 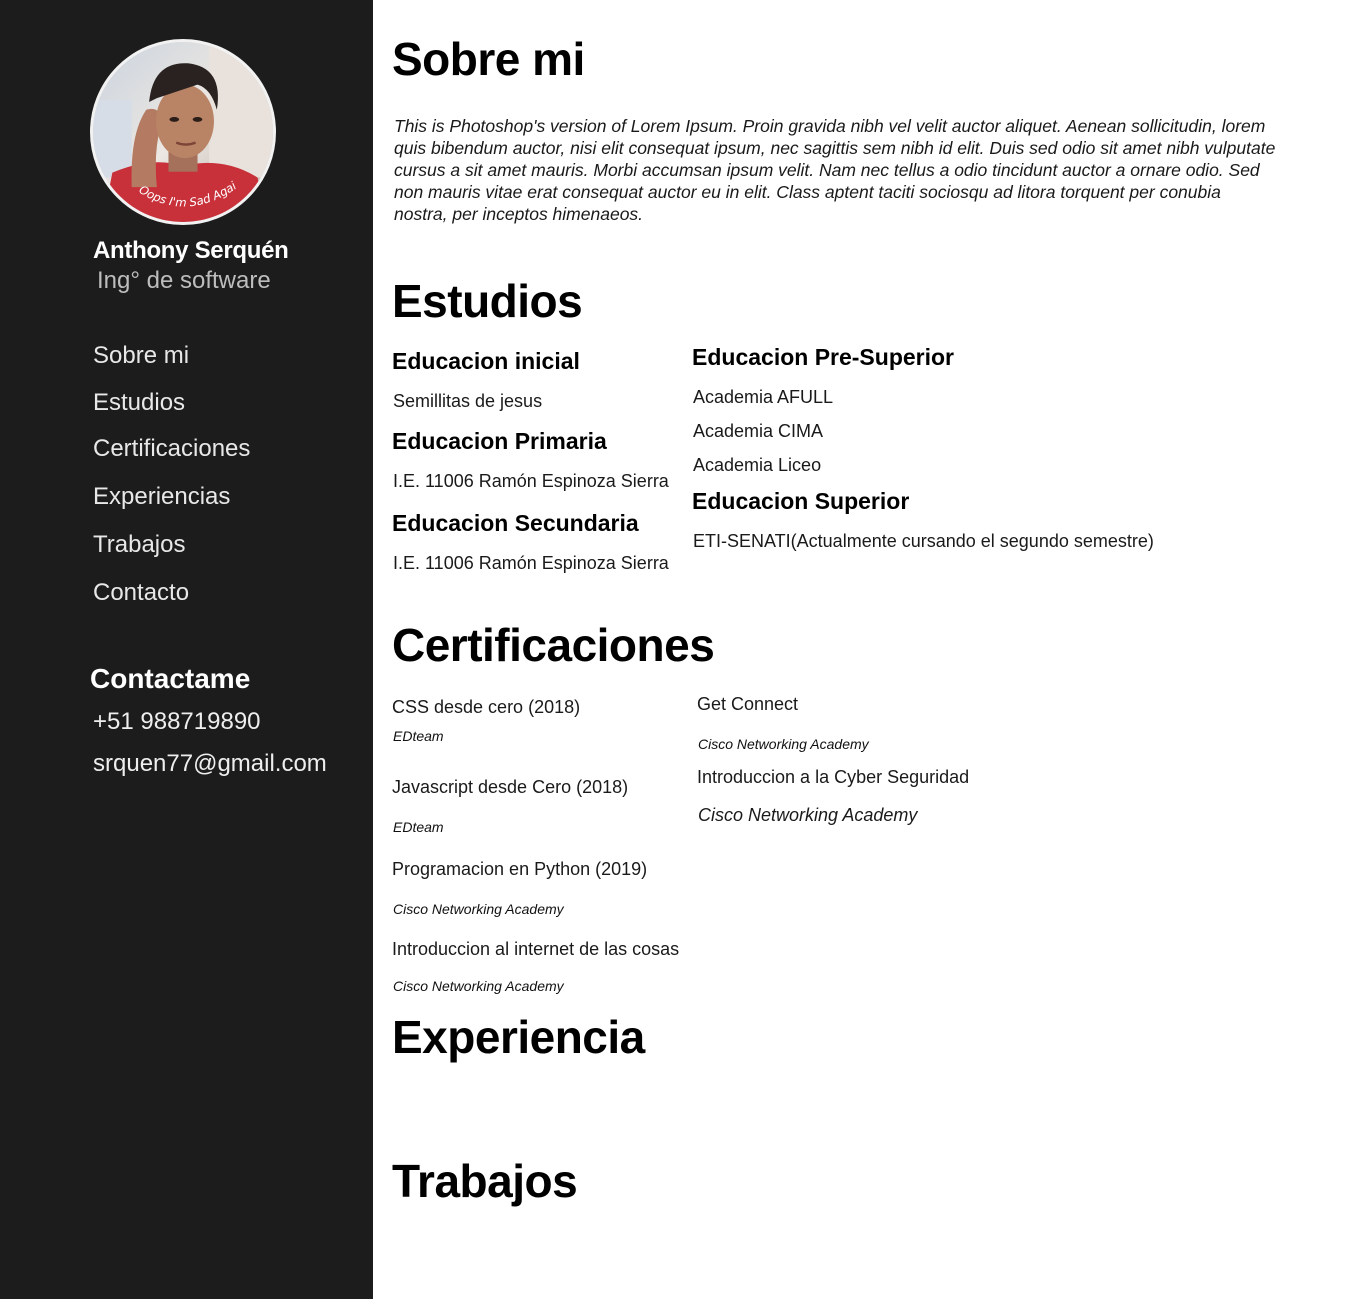 What do you see at coordinates (823, 357) in the screenshot?
I see `study-heading: Educacion Pre-Superior` at bounding box center [823, 357].